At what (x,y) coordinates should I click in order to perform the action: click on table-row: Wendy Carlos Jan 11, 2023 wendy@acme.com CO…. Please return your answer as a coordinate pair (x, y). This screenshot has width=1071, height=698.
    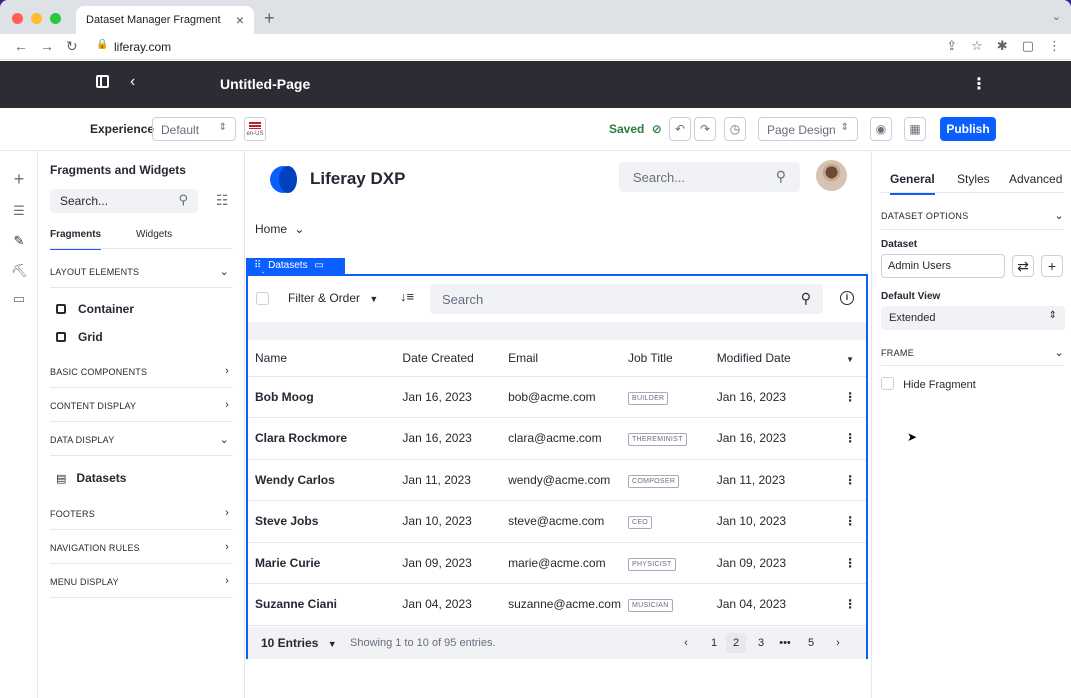
    Looking at the image, I should click on (557, 480).